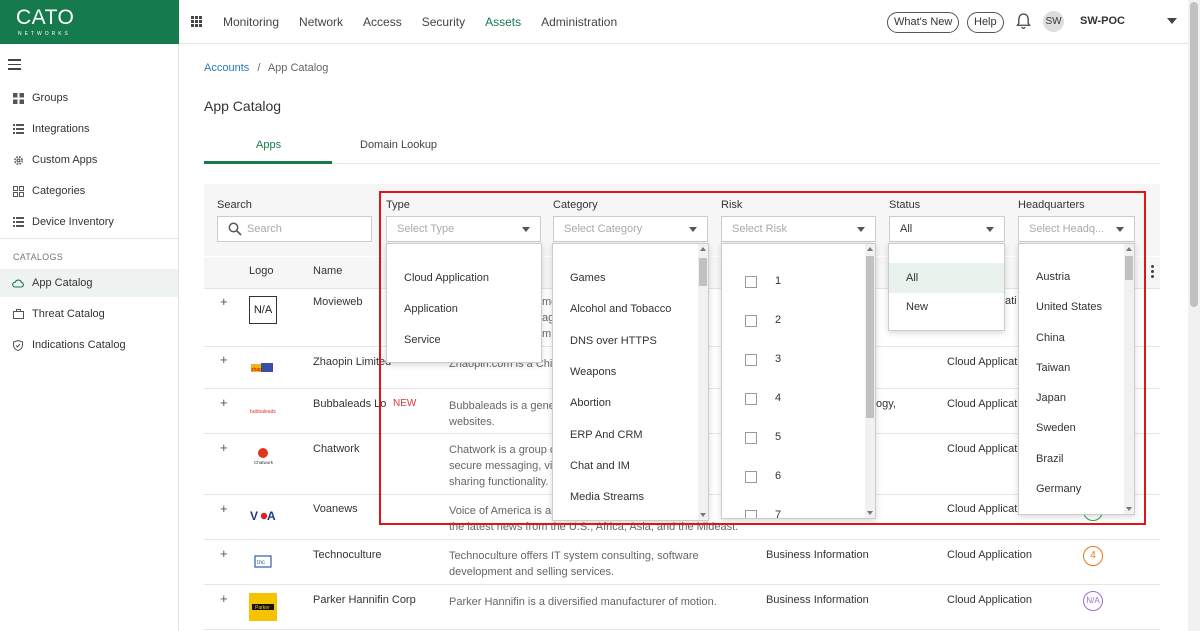 This screenshot has width=1200, height=631. Describe the element at coordinates (268, 145) in the screenshot. I see `tab-apps: Apps` at that location.